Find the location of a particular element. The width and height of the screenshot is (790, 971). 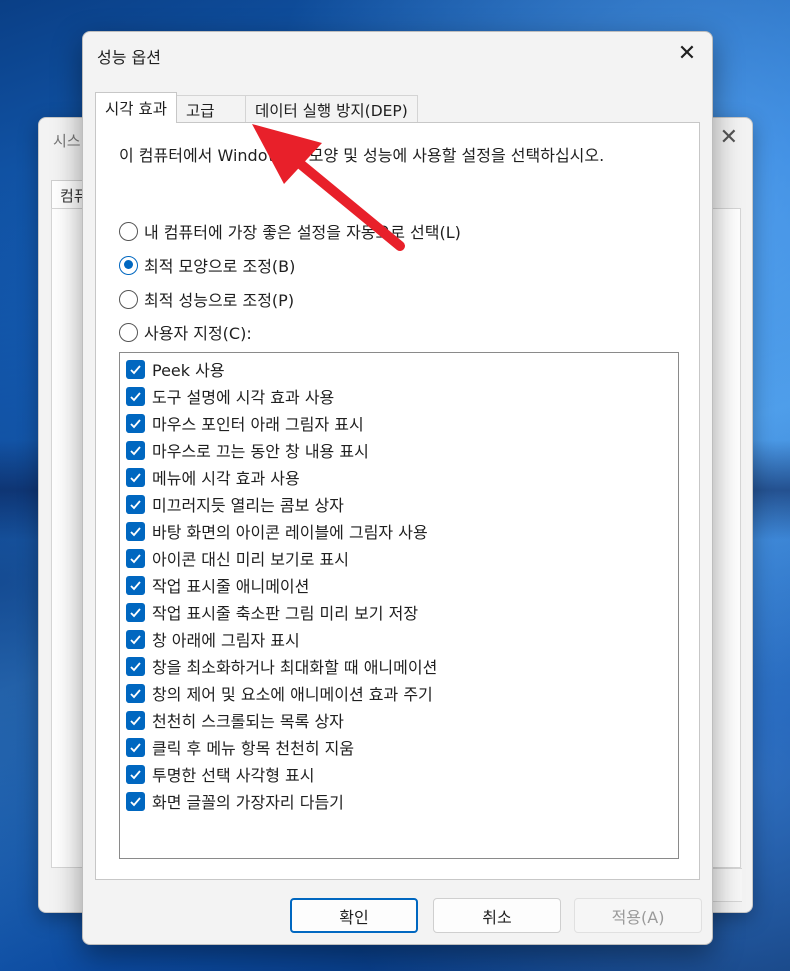

option-taskbar-animation: 작업 표시줄 애니메이션 is located at coordinates (217, 585).